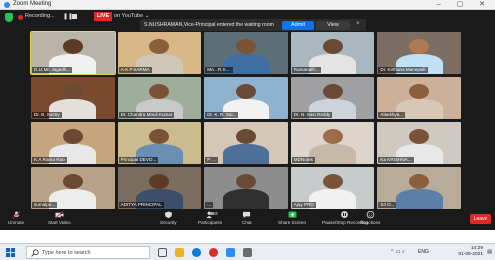  What do you see at coordinates (196, 252) in the screenshot?
I see `edge-browser-icon` at bounding box center [196, 252].